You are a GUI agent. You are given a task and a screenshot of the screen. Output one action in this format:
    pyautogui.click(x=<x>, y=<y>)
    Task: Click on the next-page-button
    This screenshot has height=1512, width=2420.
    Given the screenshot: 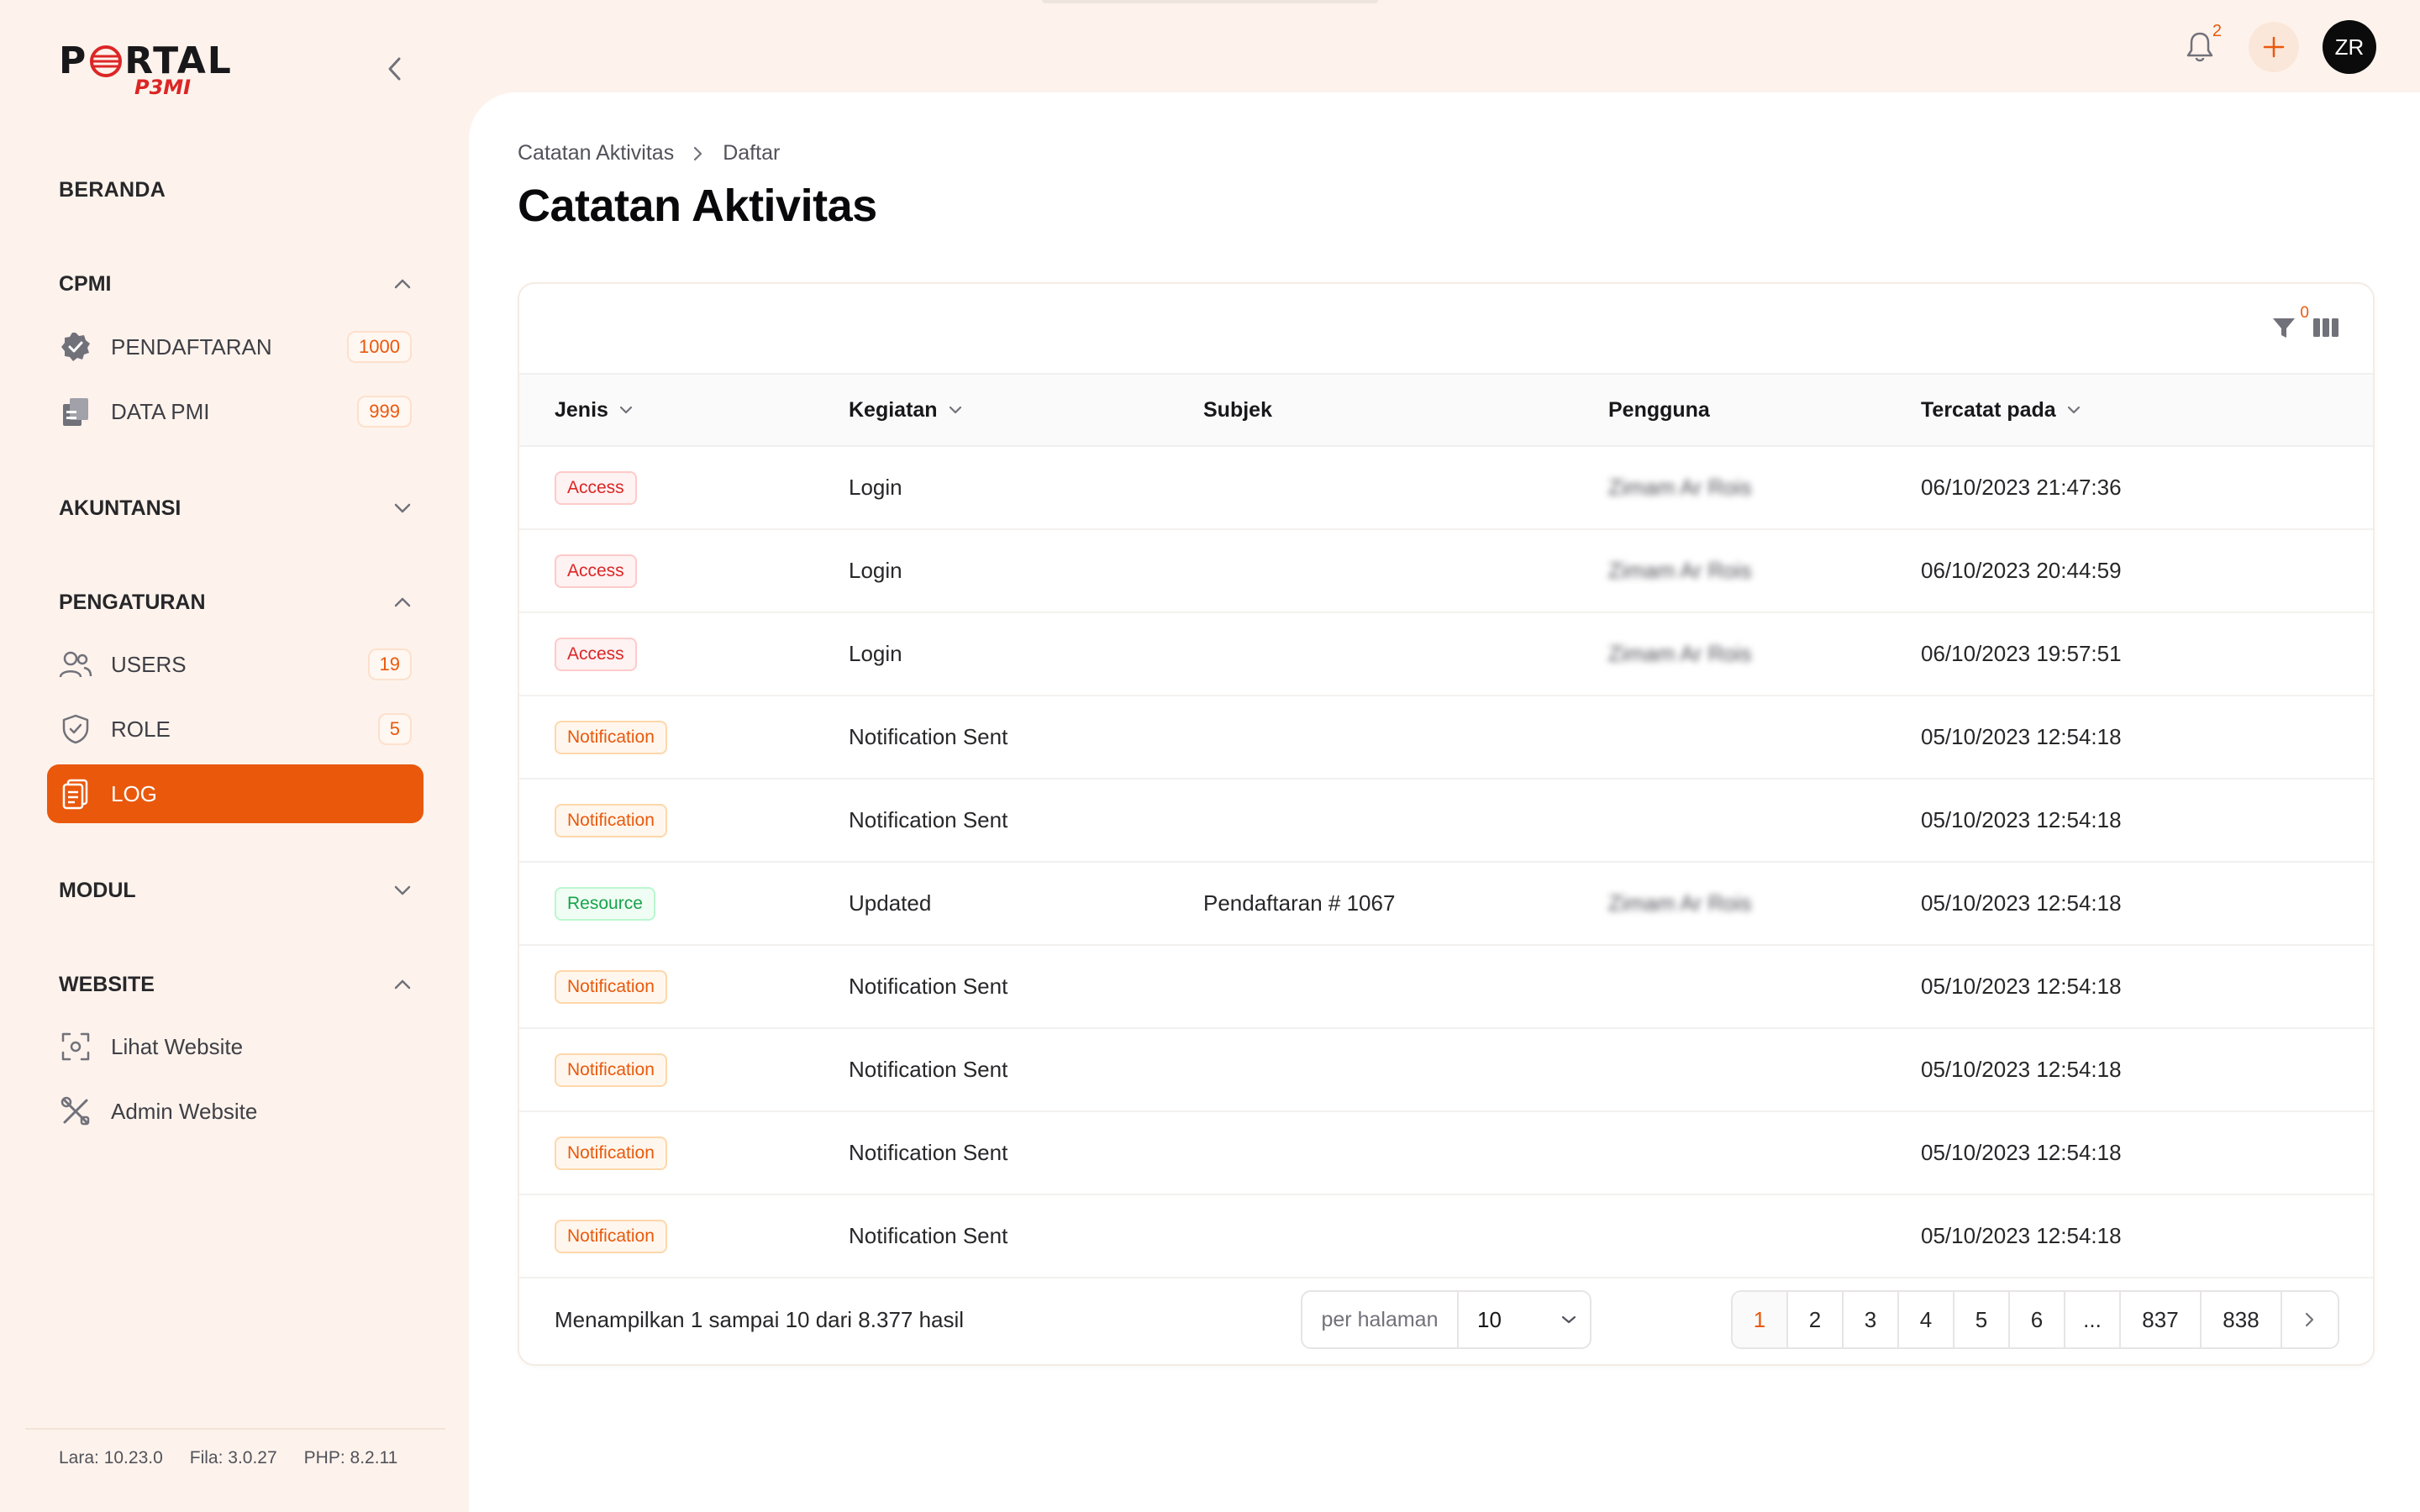 What is the action you would take?
    pyautogui.click(x=2310, y=1319)
    